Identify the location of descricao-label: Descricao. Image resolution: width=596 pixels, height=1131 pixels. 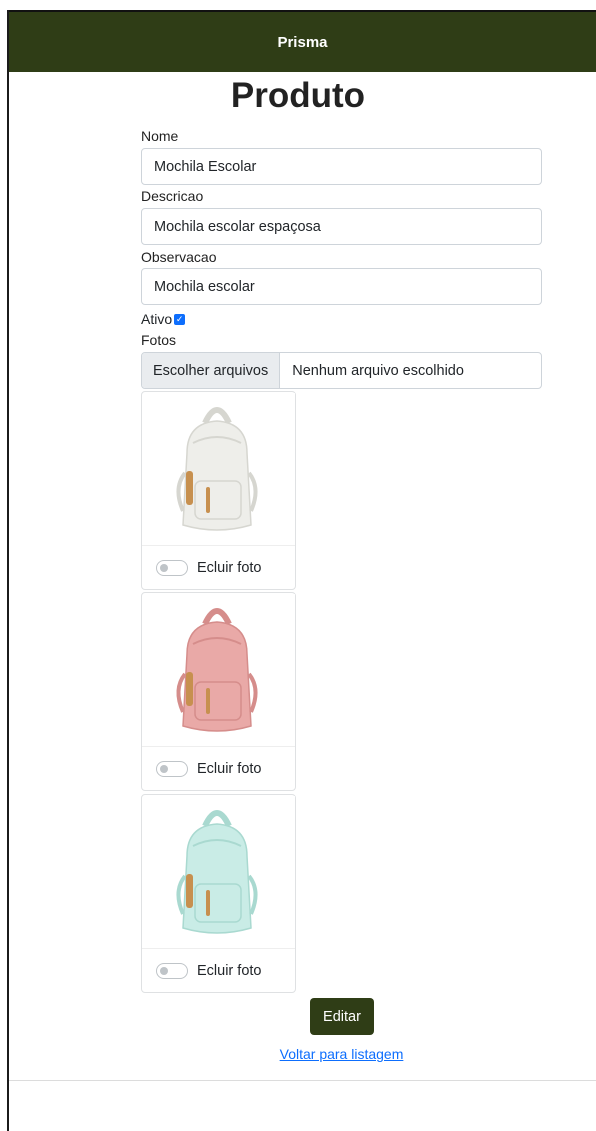
(172, 196).